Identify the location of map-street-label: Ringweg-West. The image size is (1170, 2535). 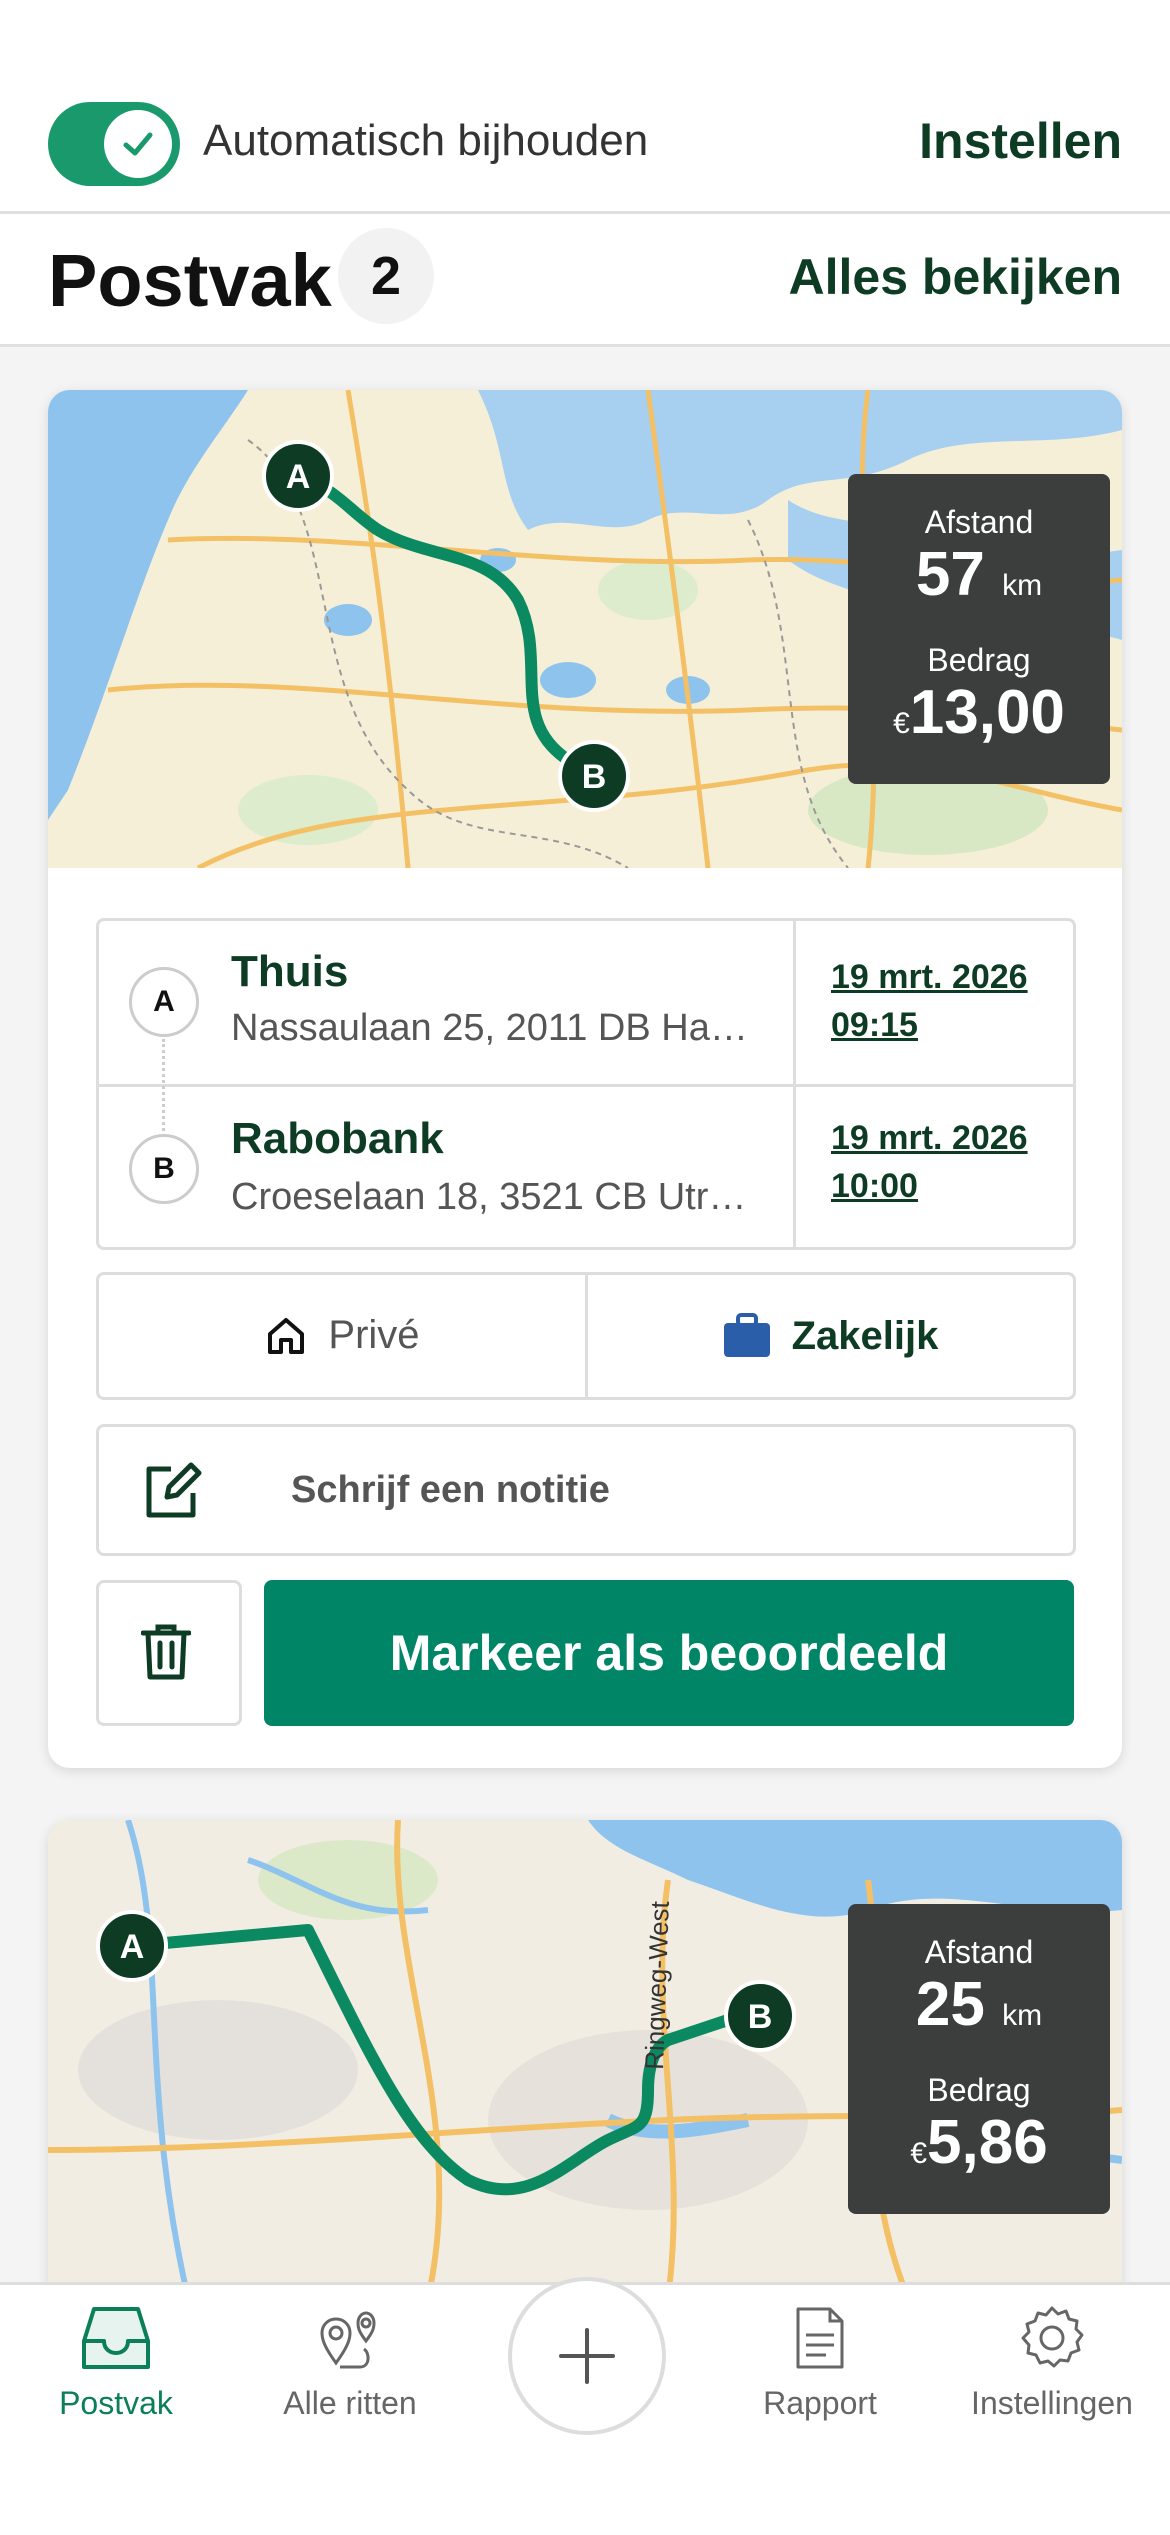
(657, 1985).